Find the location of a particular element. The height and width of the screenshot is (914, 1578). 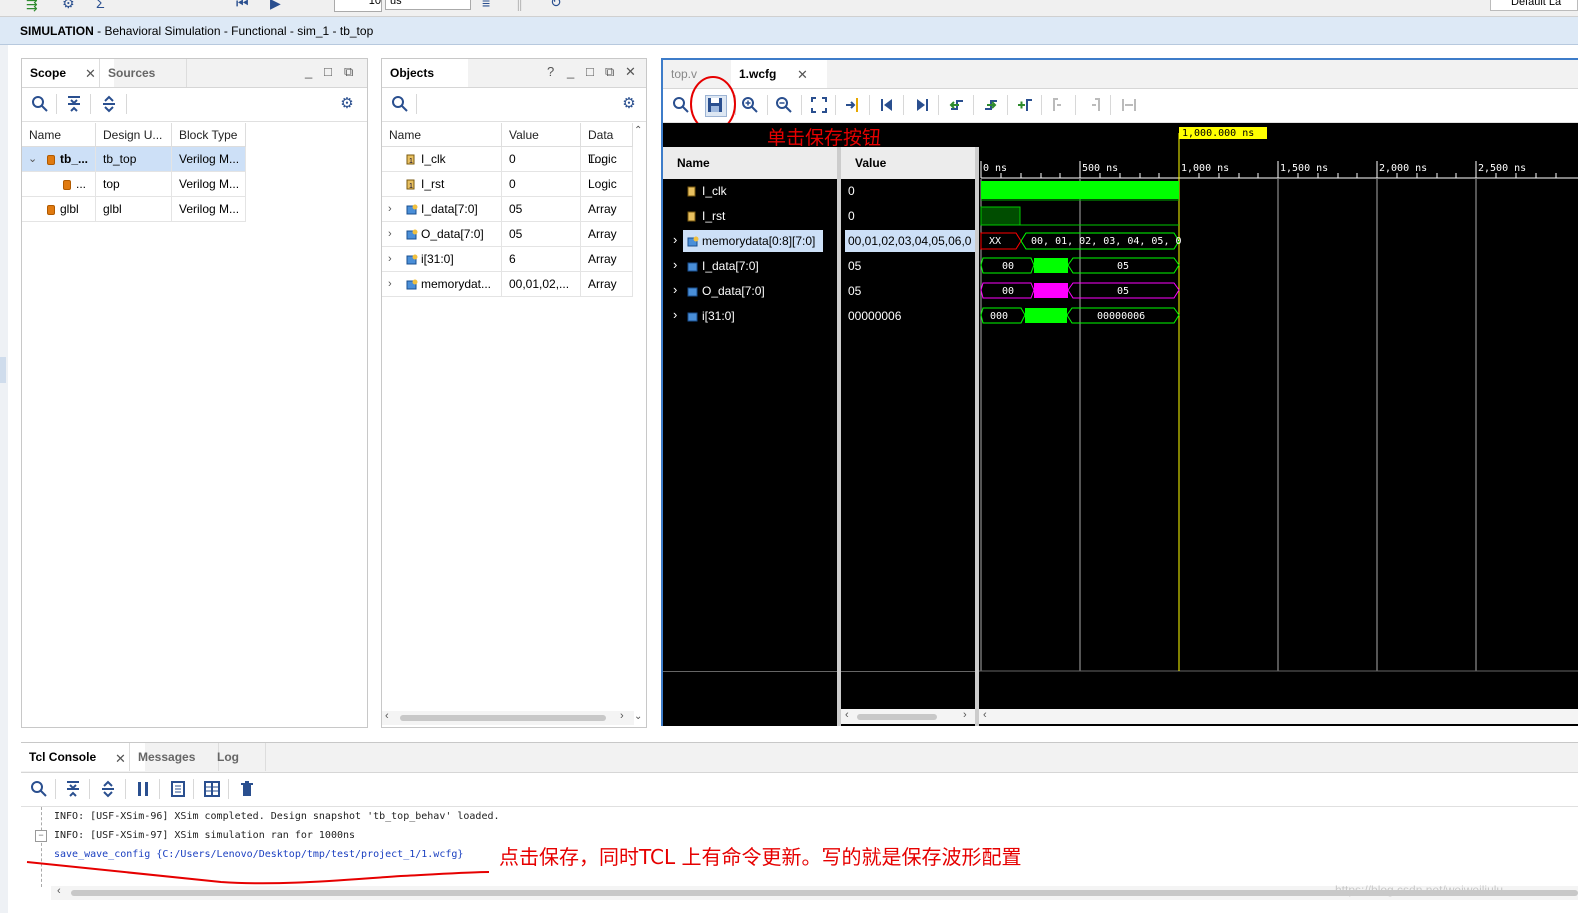

signal-name: I_rst is located at coordinates (714, 216).